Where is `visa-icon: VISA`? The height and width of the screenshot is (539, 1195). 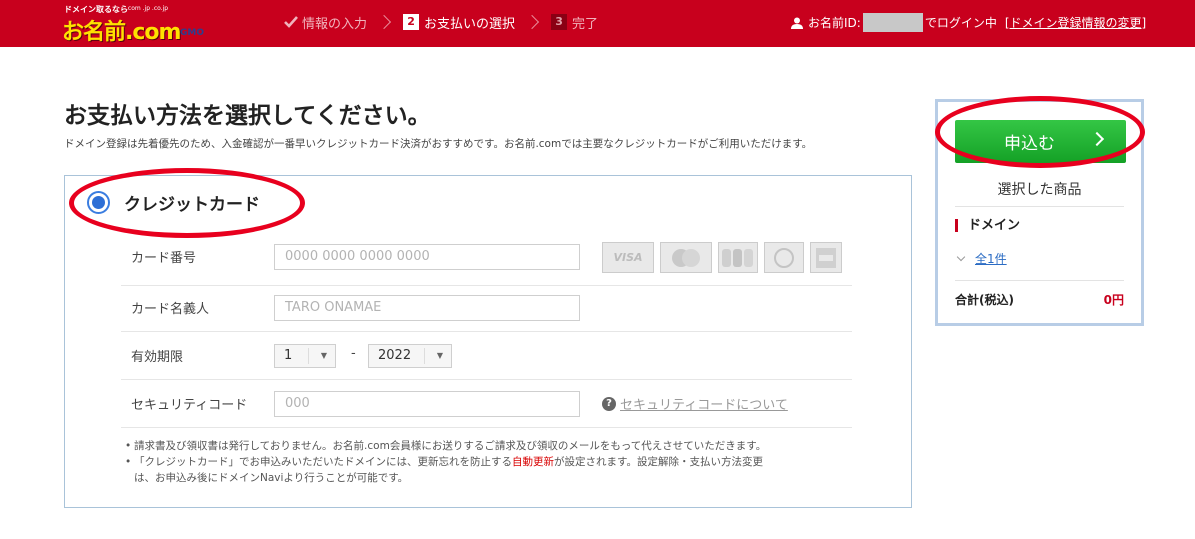 visa-icon: VISA is located at coordinates (628, 257).